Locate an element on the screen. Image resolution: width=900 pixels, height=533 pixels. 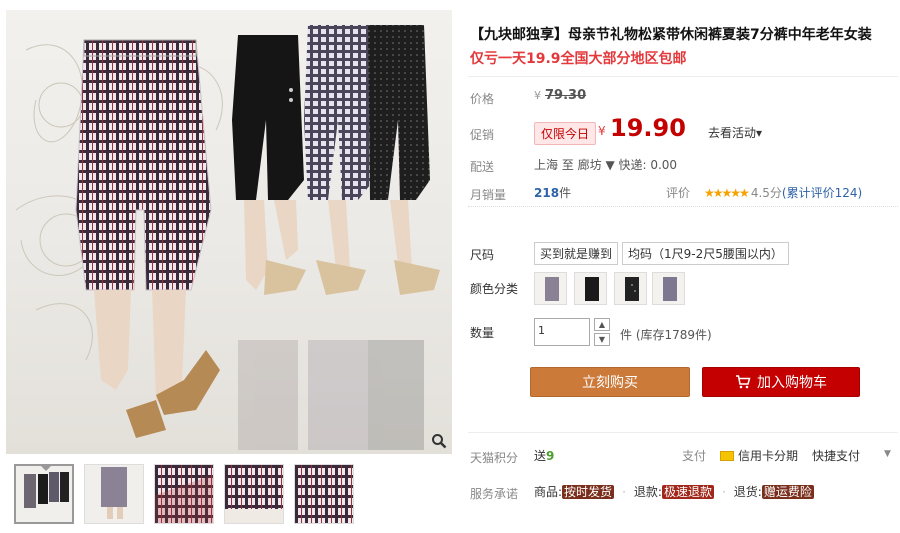
shipping-label: 配送 is located at coordinates (482, 167).